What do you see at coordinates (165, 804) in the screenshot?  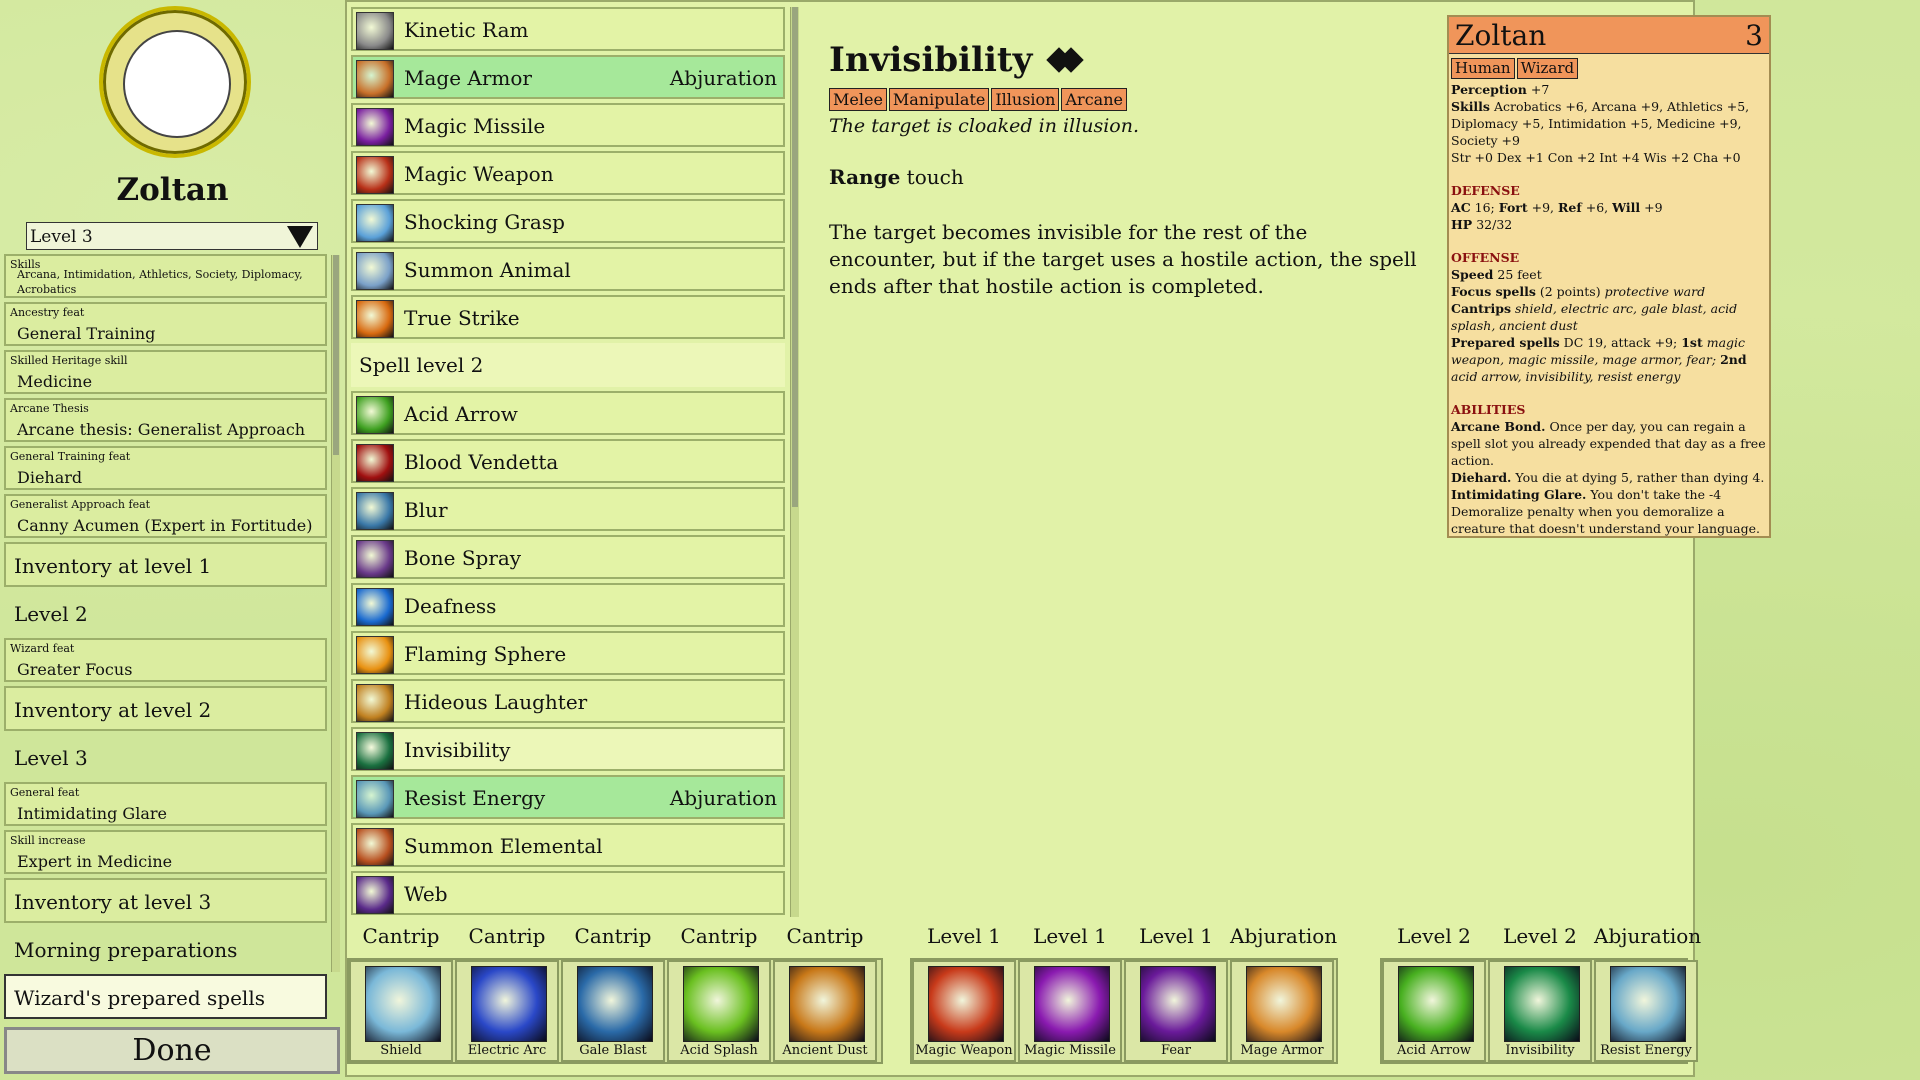 I see `build-choice-item: General feat Intimidating Glare` at bounding box center [165, 804].